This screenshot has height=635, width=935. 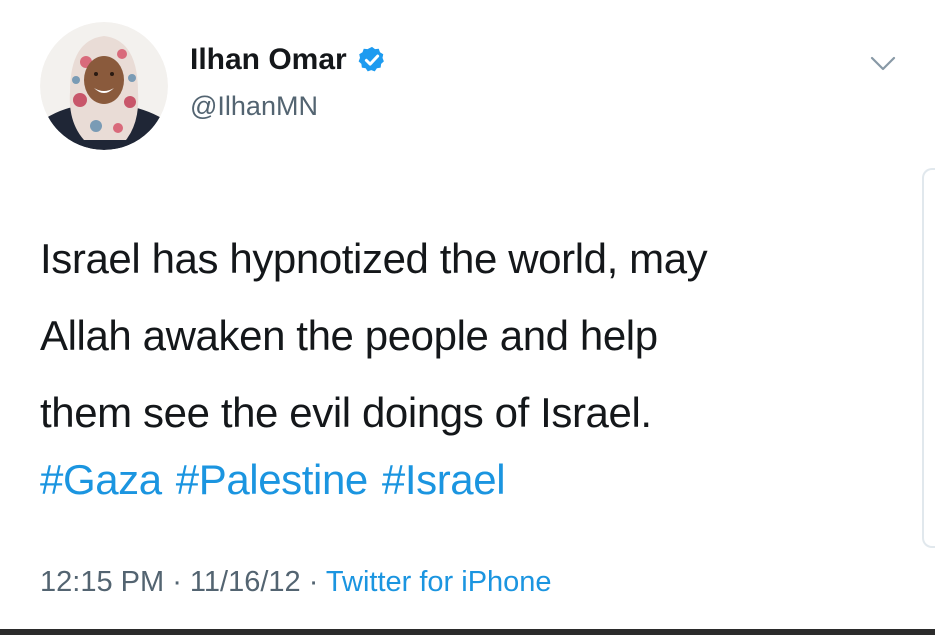 What do you see at coordinates (439, 582) in the screenshot?
I see `tweet-source-link: Twitter for iPhone` at bounding box center [439, 582].